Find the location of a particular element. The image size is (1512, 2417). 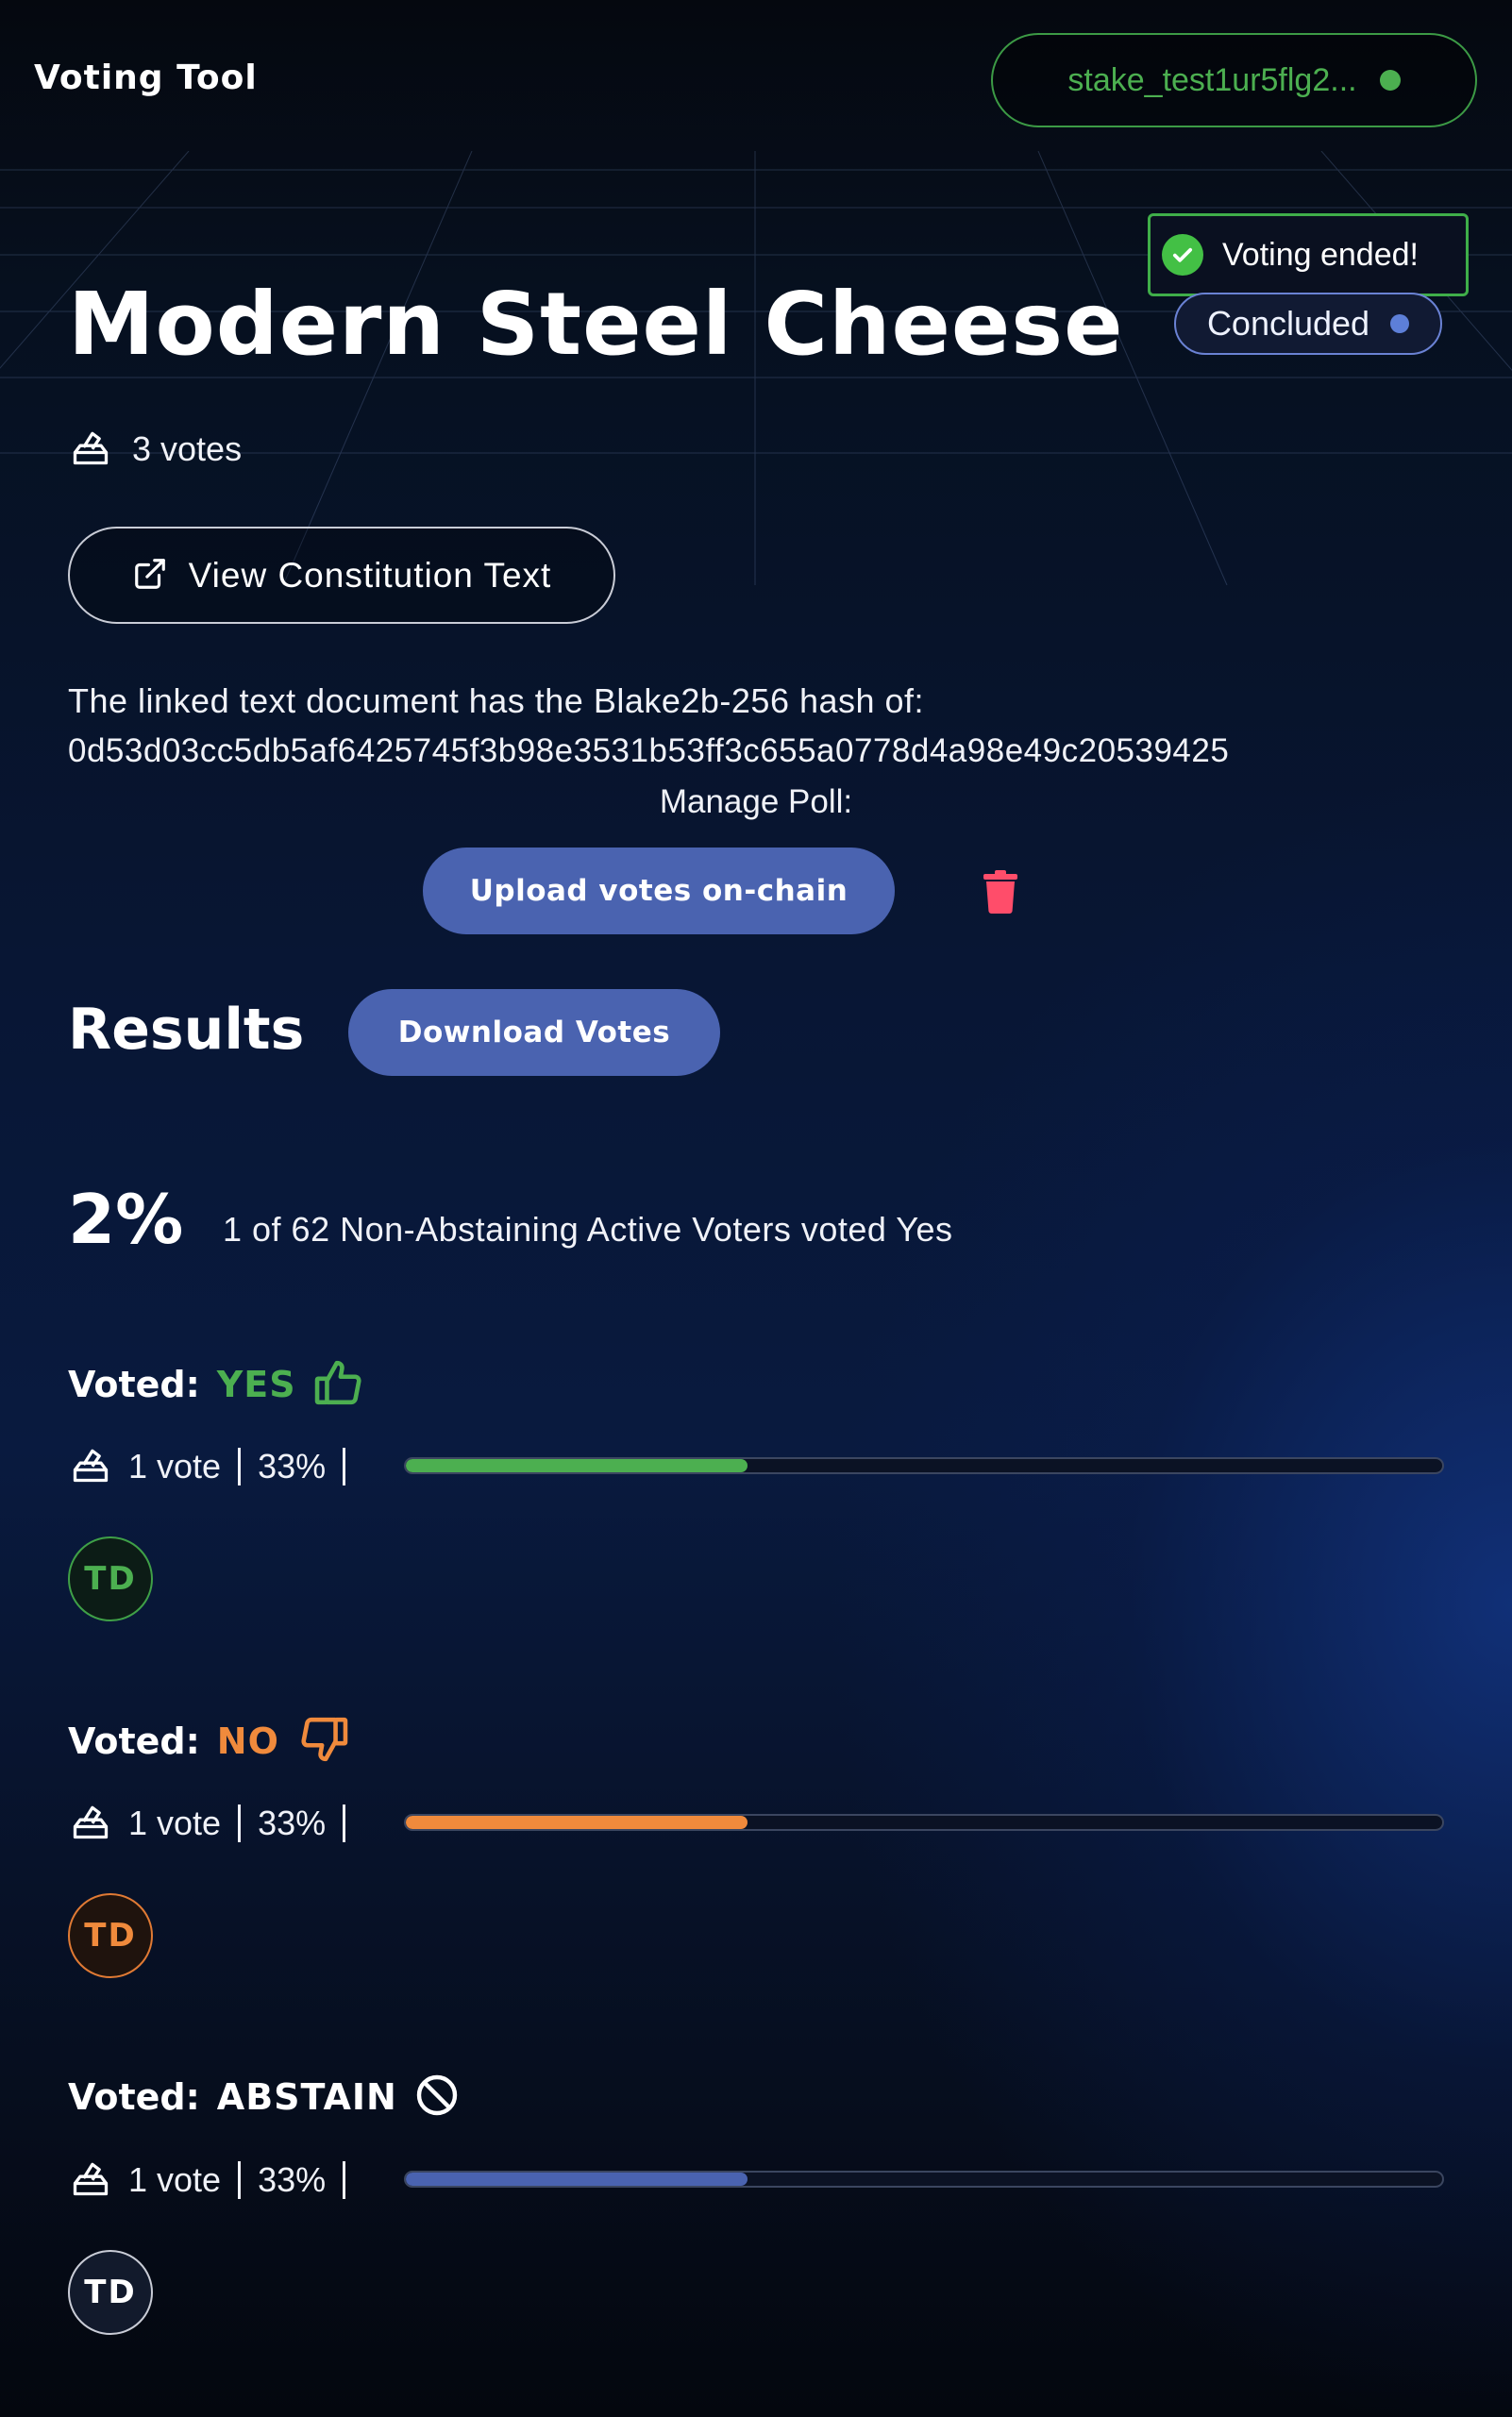

toast-message: Voting ended! is located at coordinates (1320, 254).